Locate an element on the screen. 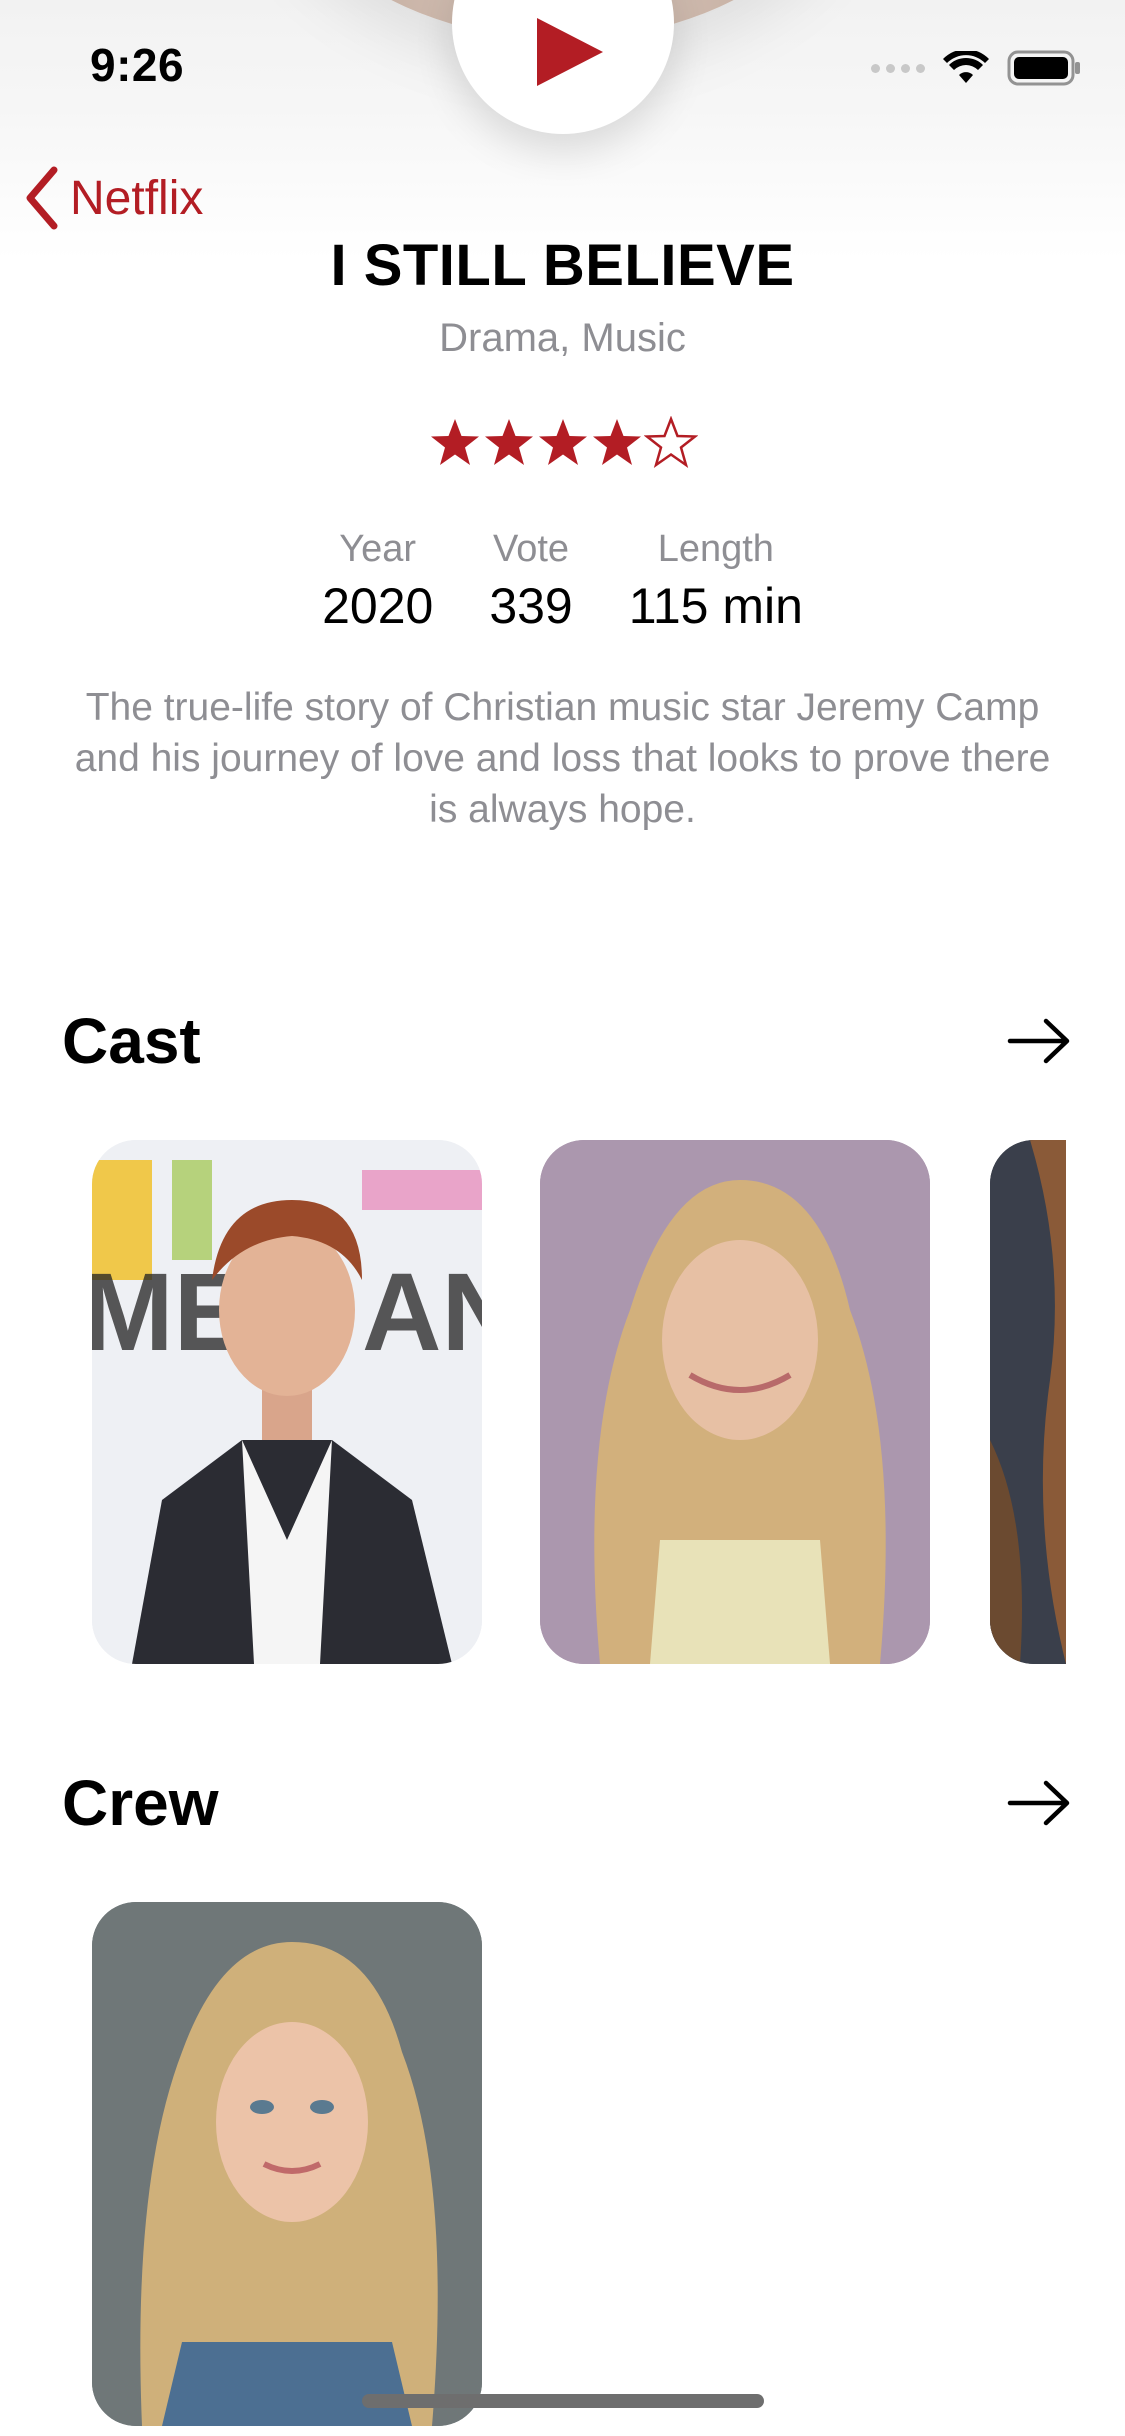 This screenshot has height=2436, width=1125. movie-genres: Drama, Music is located at coordinates (562, 338).